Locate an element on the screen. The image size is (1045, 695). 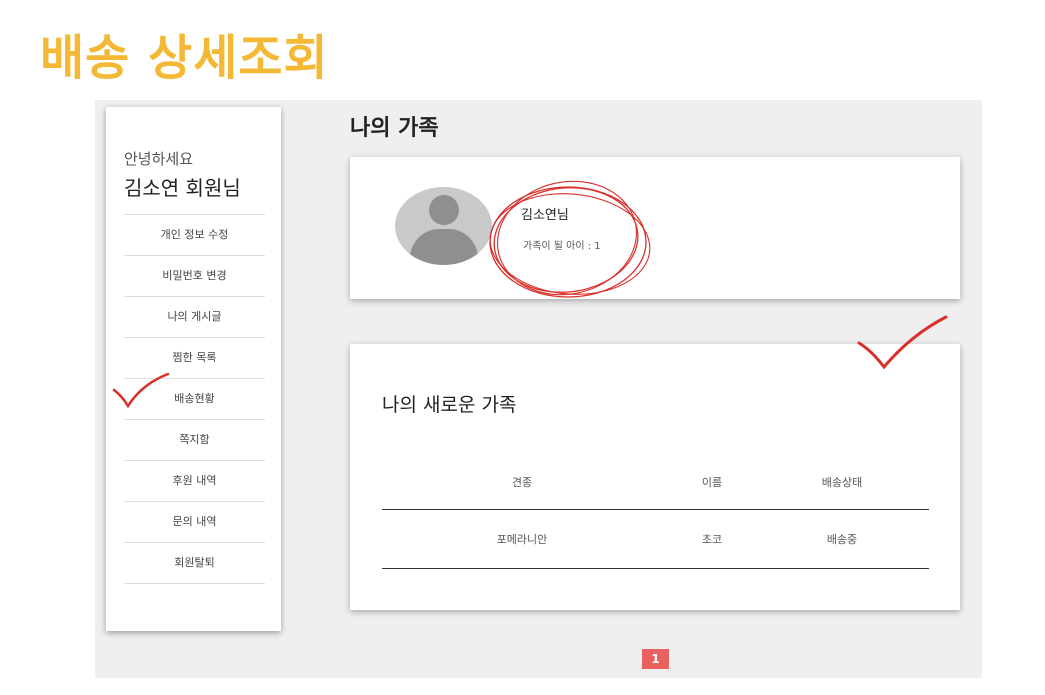
delivery-table: 견종 이름 배송상태 포메라니안 초코 배송중 is located at coordinates (655, 511).